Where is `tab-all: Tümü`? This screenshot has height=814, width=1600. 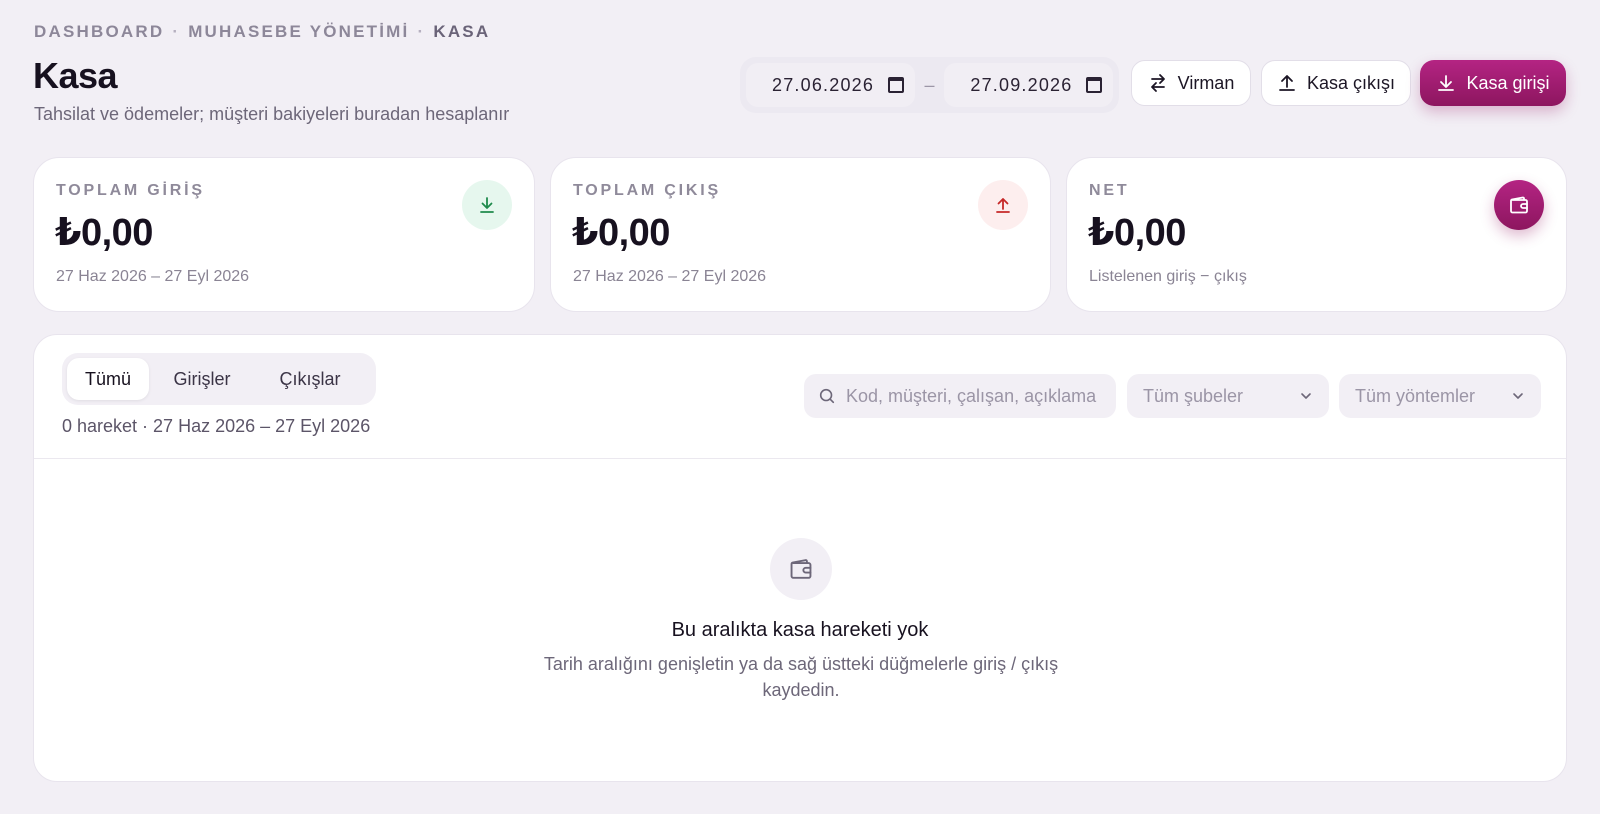
tab-all: Tümü is located at coordinates (108, 379).